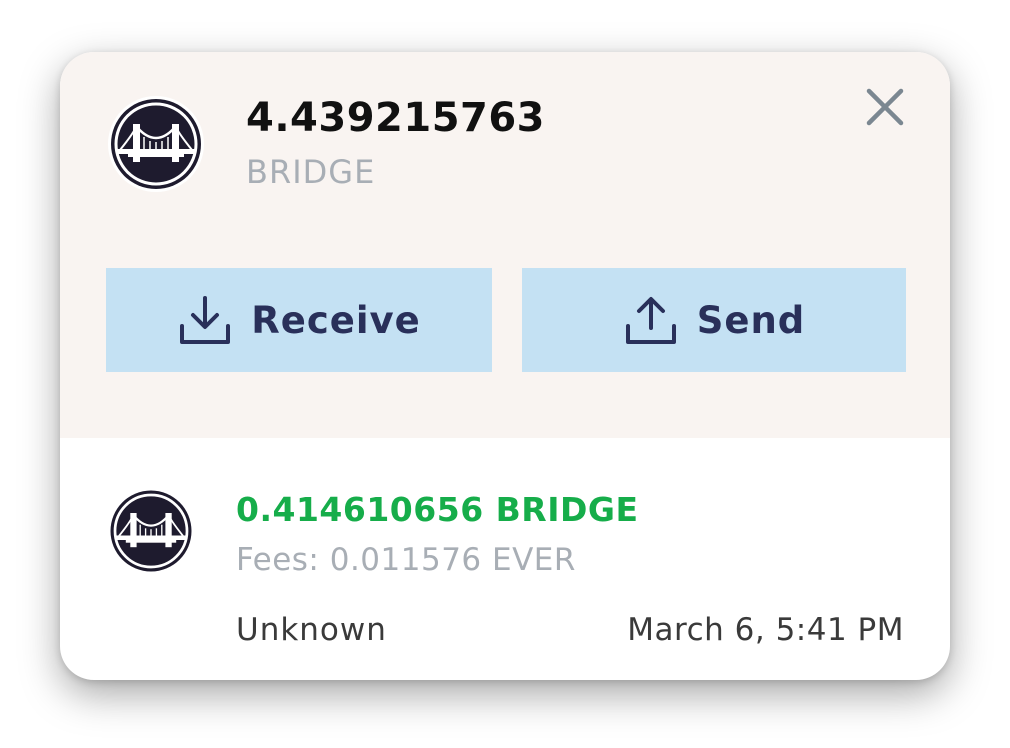  I want to click on close-button, so click(885, 109).